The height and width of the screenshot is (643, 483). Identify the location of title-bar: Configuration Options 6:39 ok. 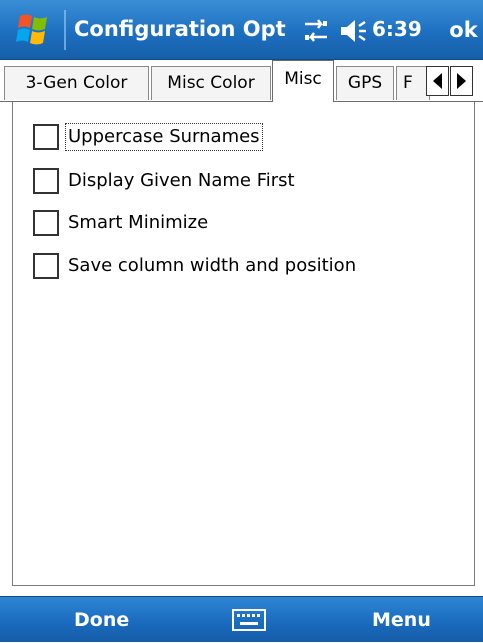
(241, 30).